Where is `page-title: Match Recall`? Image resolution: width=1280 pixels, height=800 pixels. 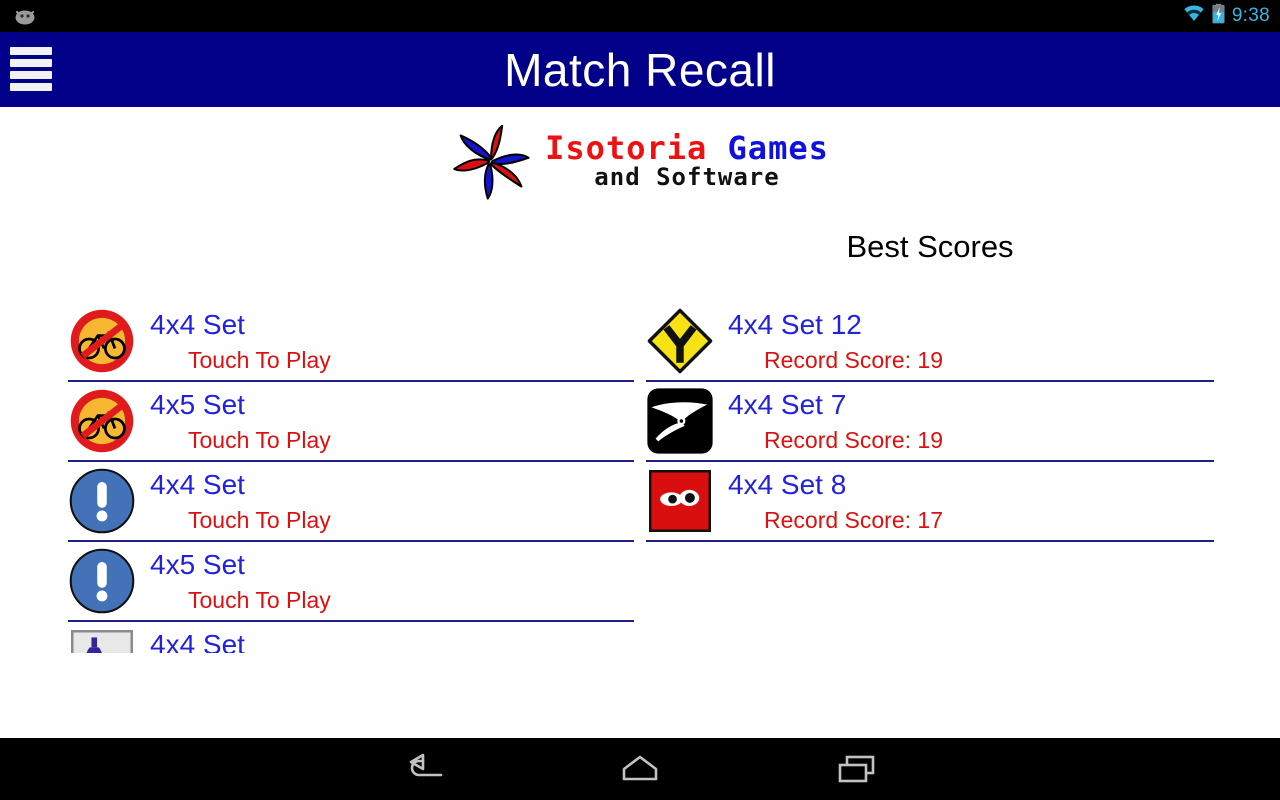 page-title: Match Recall is located at coordinates (640, 69).